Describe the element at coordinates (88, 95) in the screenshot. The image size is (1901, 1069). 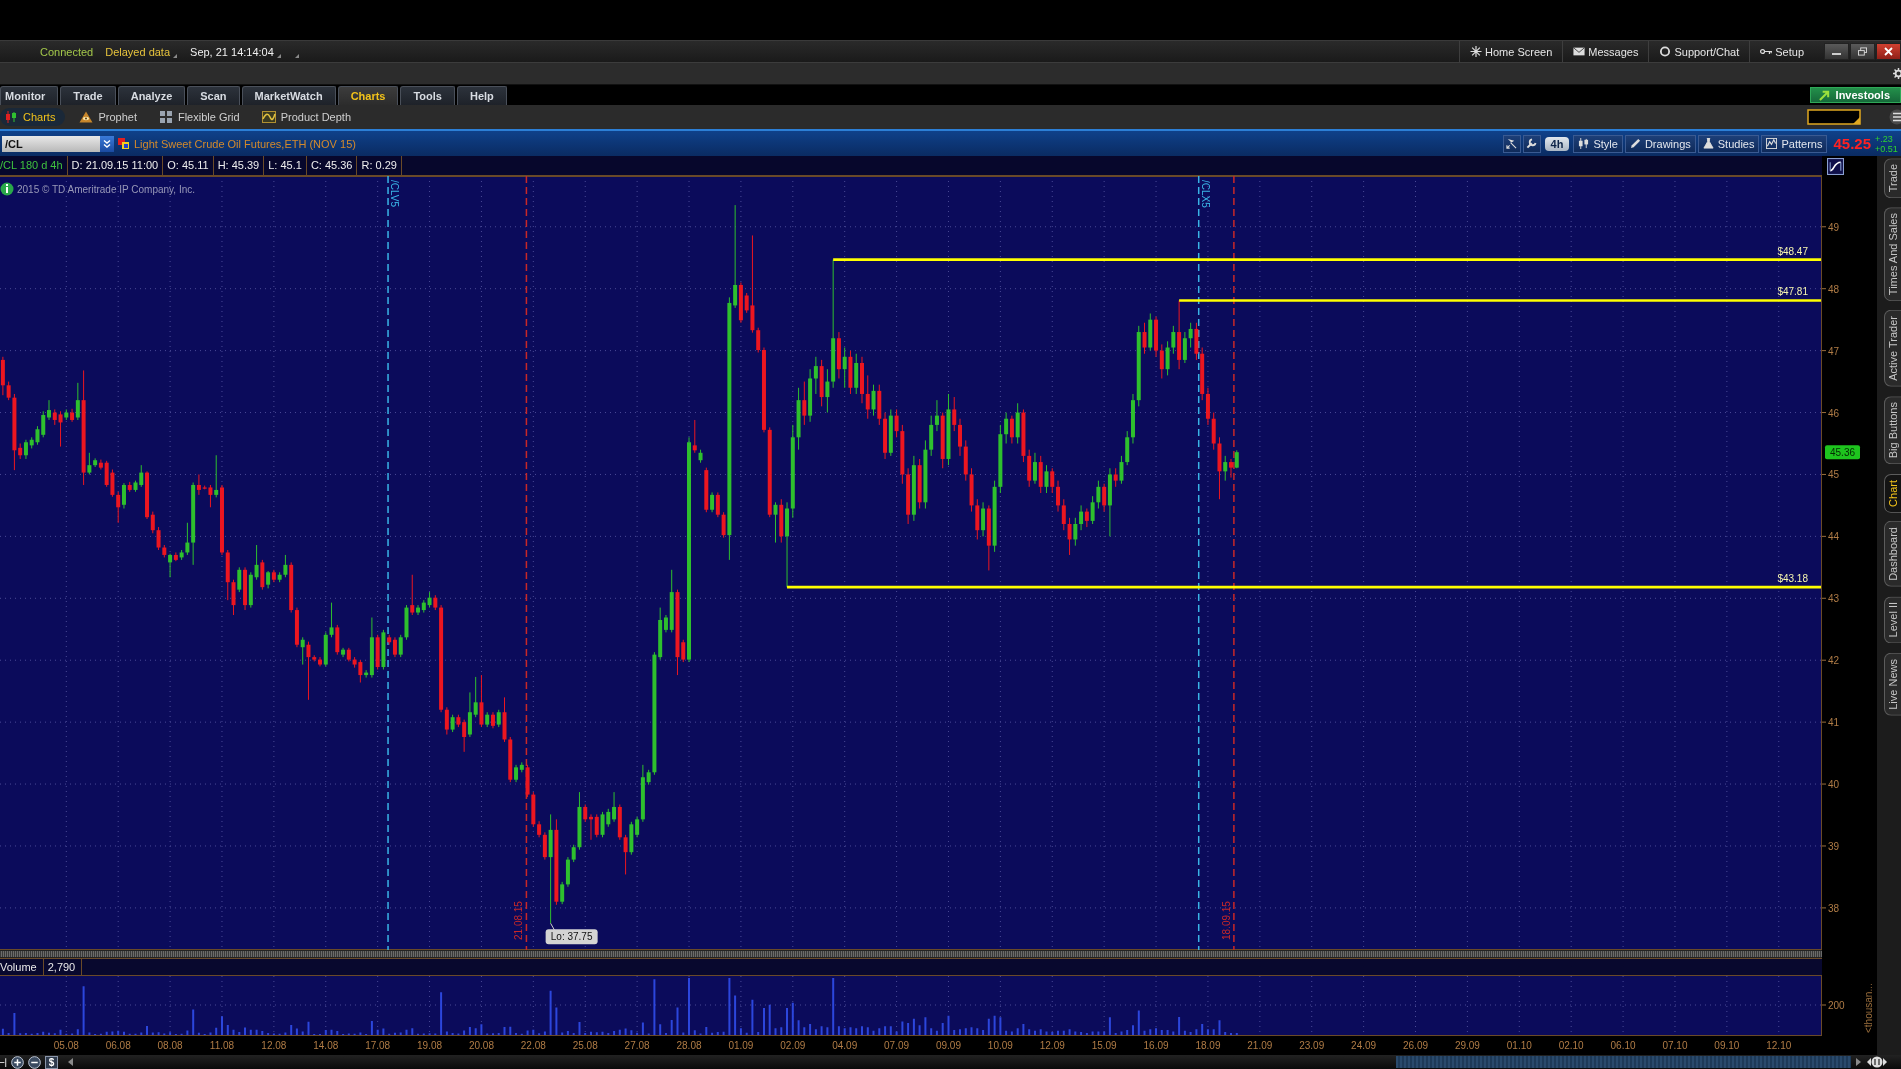
I see `main-tab: Trade` at that location.